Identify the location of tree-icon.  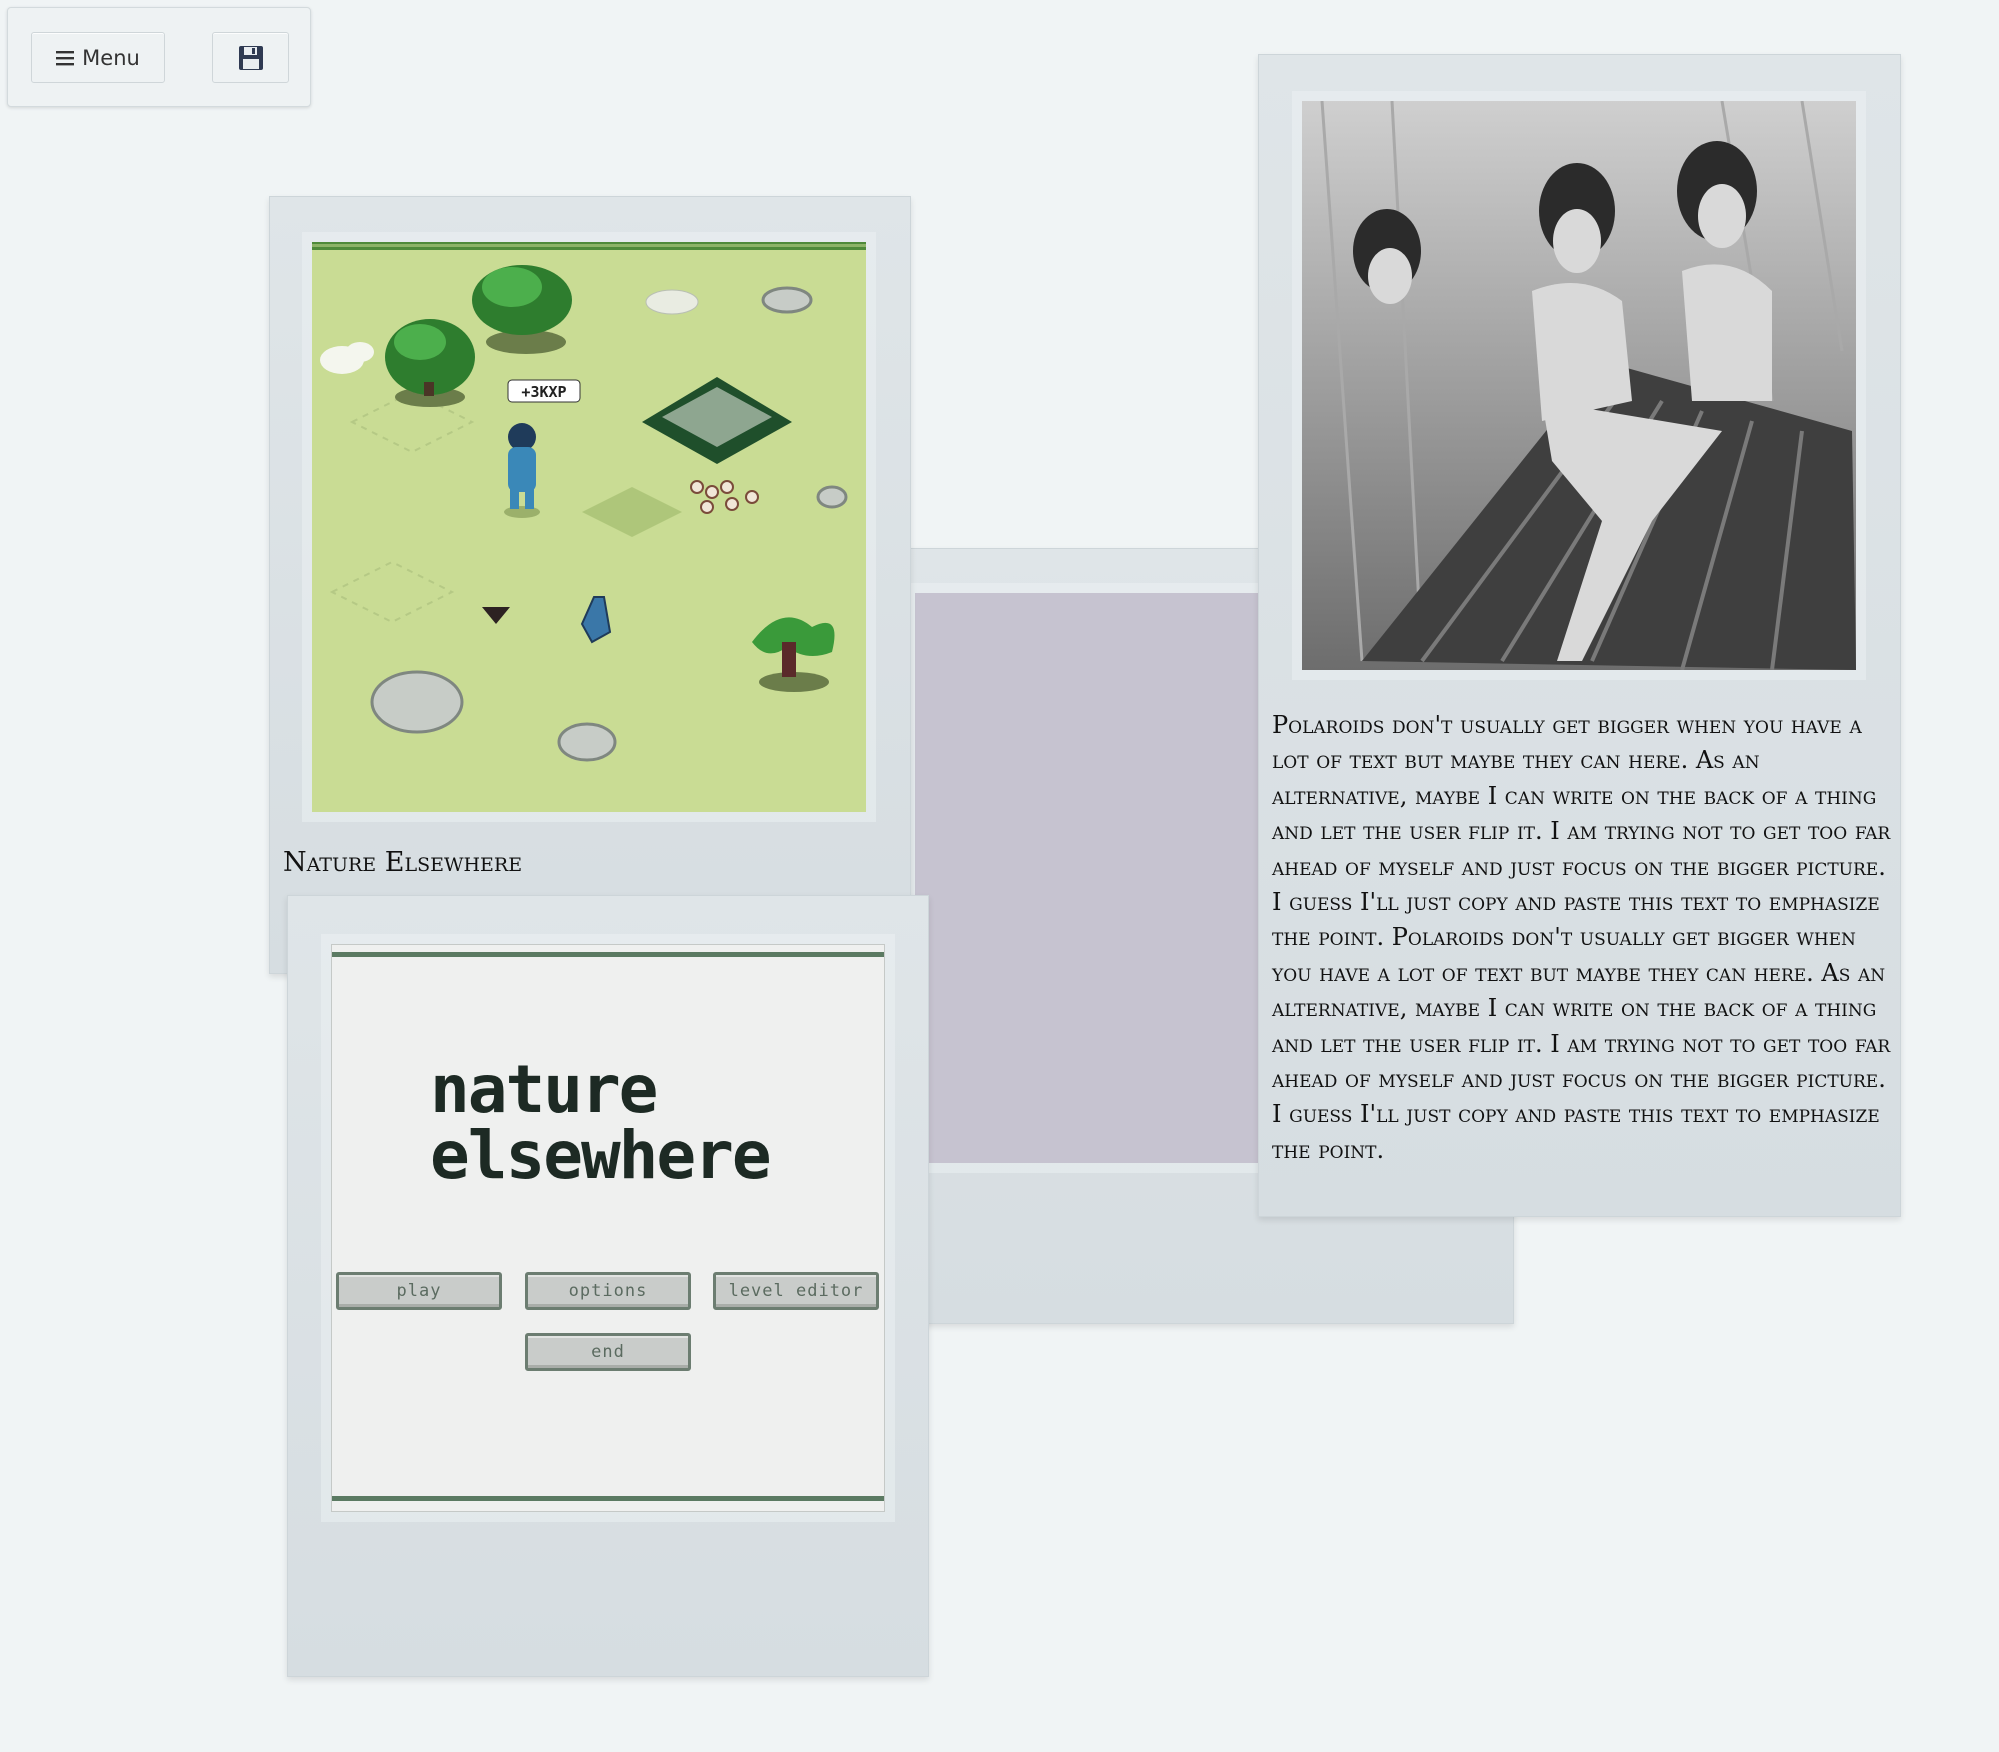
(522, 309).